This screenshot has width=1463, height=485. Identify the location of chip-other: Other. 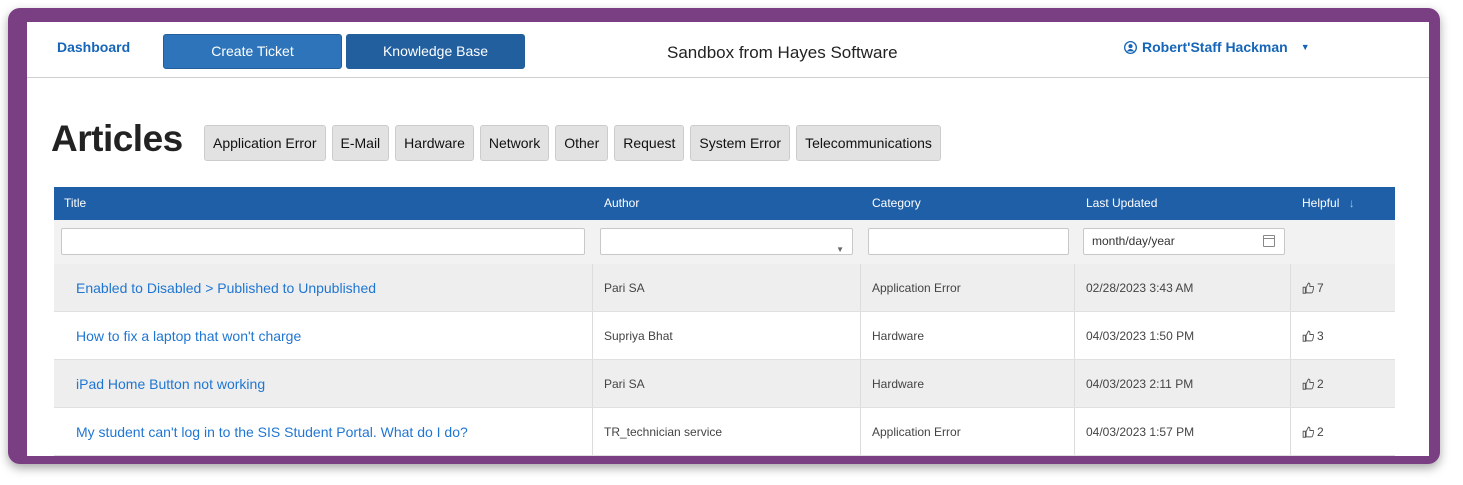
(582, 143).